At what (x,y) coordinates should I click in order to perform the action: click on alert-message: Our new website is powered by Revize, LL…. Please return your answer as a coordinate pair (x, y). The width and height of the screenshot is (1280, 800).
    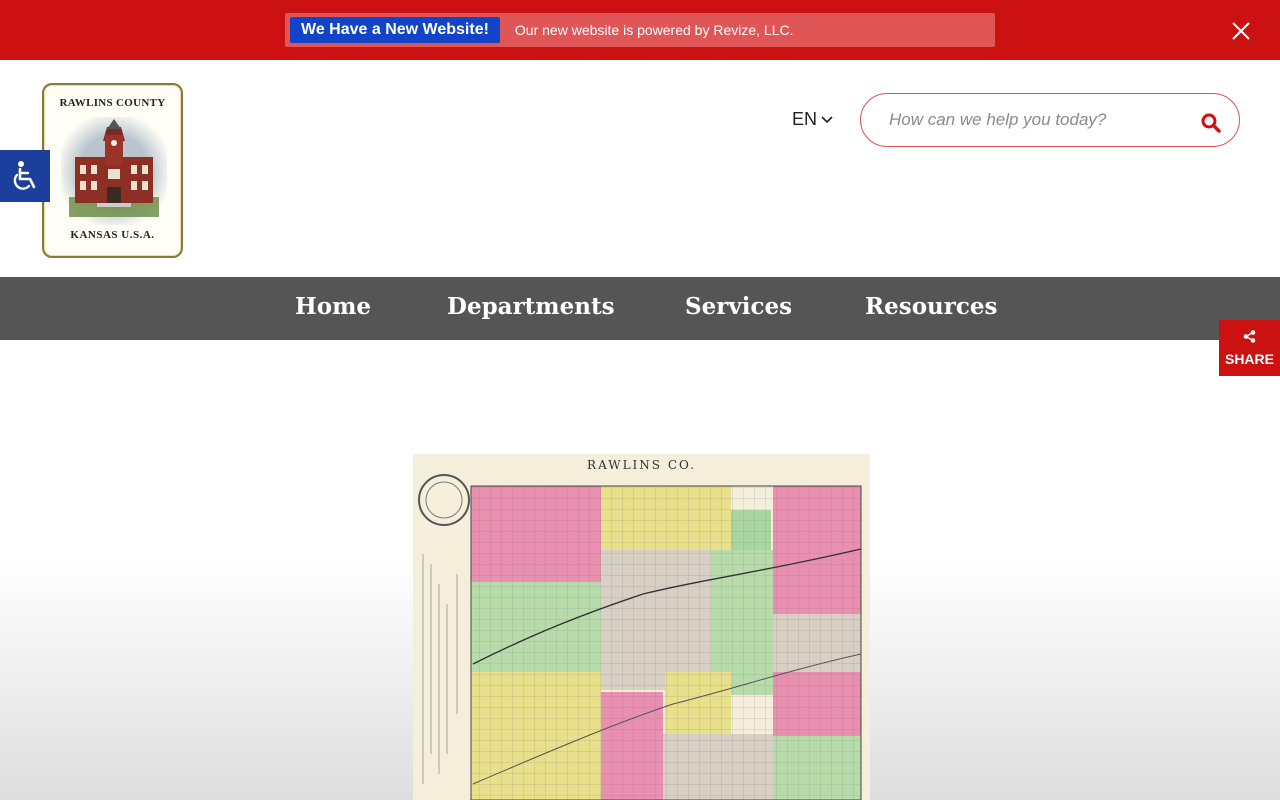
    Looking at the image, I should click on (654, 30).